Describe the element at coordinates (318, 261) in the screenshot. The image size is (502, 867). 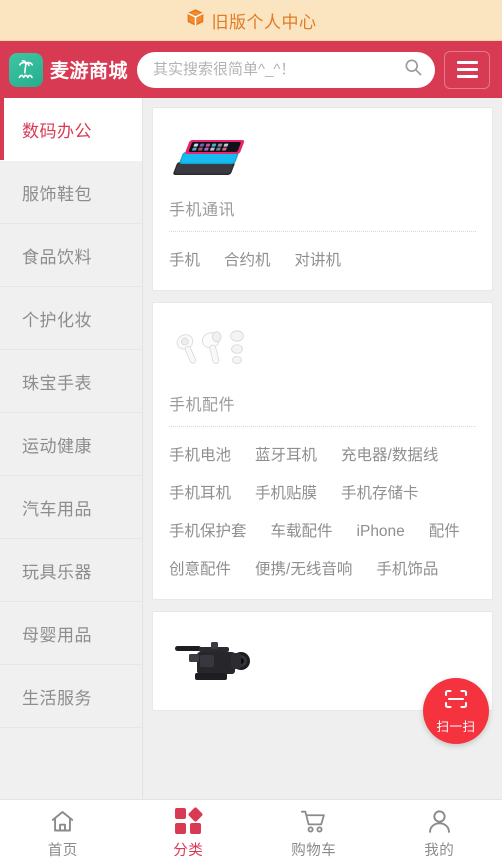
I see `card-link: 对讲机` at that location.